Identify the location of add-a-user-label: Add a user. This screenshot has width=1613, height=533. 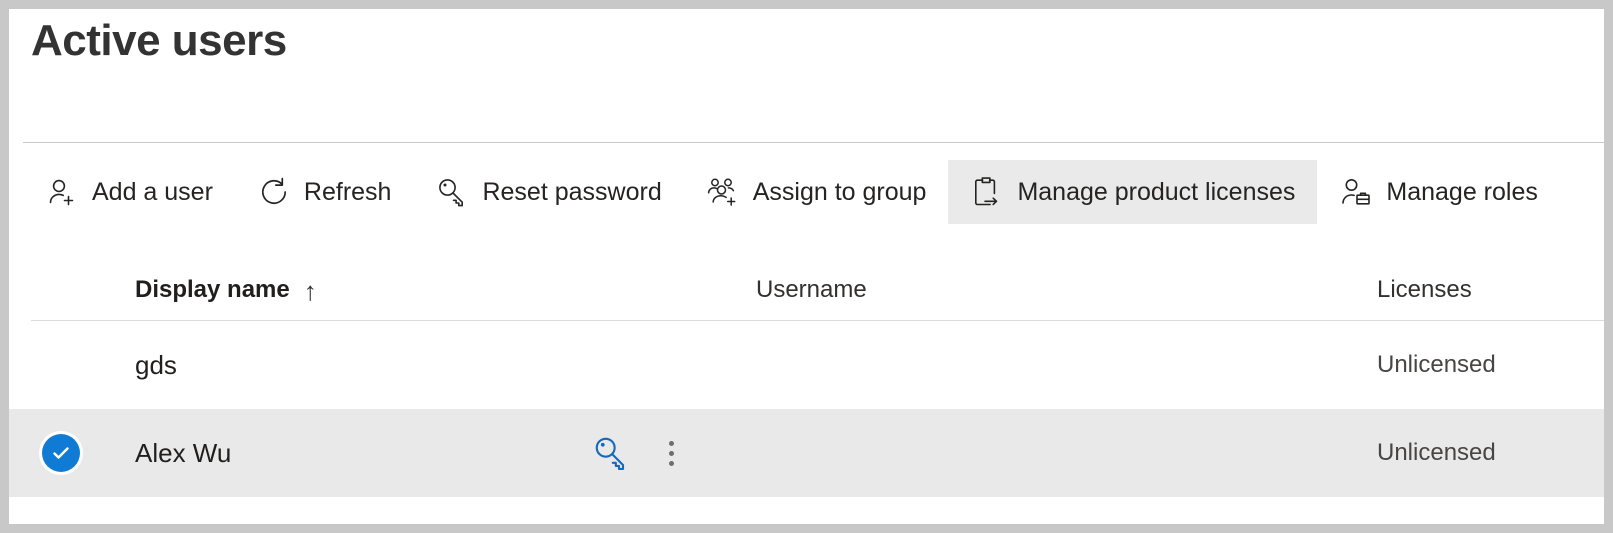
(152, 191).